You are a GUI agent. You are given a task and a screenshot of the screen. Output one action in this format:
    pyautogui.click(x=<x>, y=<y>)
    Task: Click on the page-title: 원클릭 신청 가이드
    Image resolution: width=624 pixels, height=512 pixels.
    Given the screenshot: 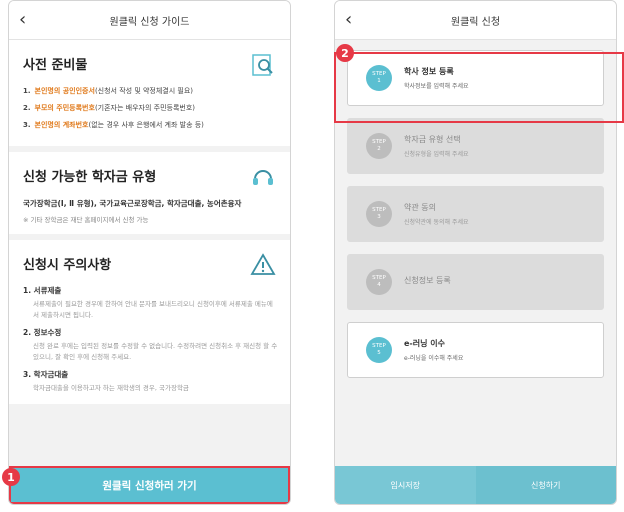 What is the action you would take?
    pyautogui.click(x=149, y=22)
    